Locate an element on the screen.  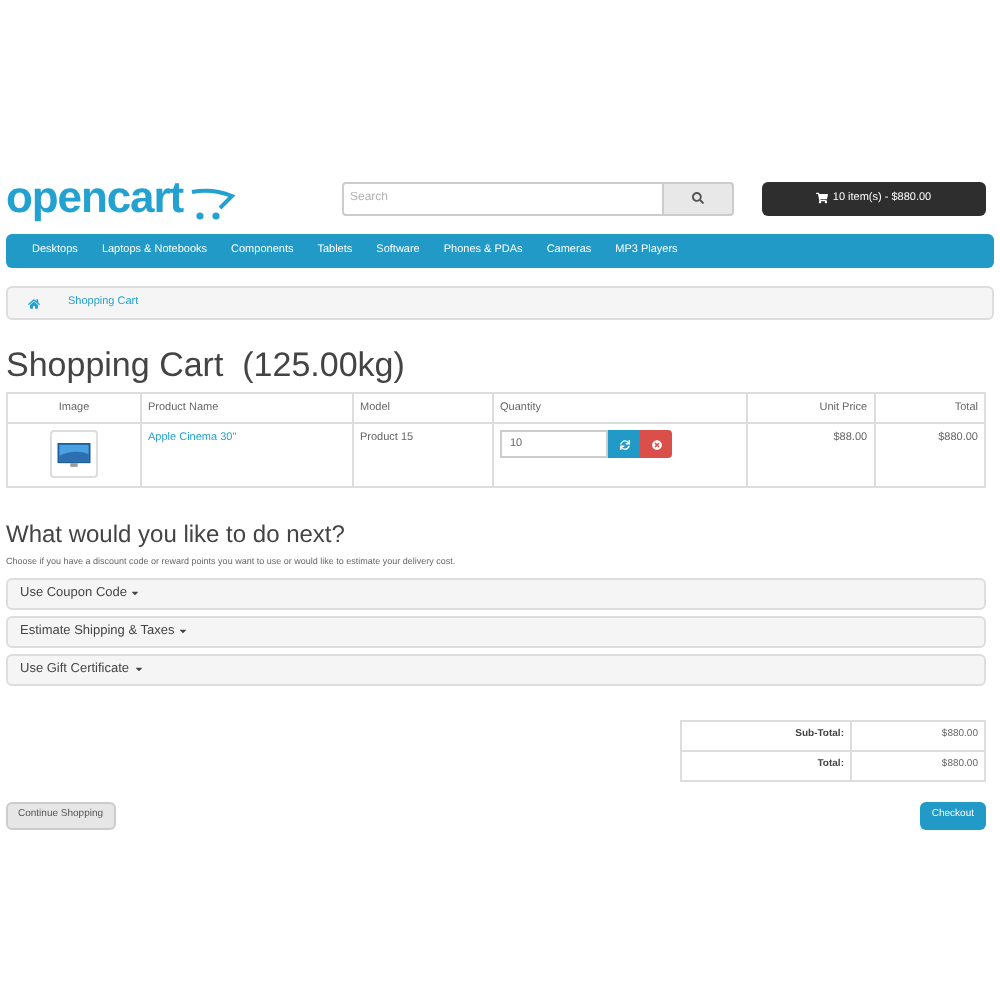
close-icon is located at coordinates (656, 444).